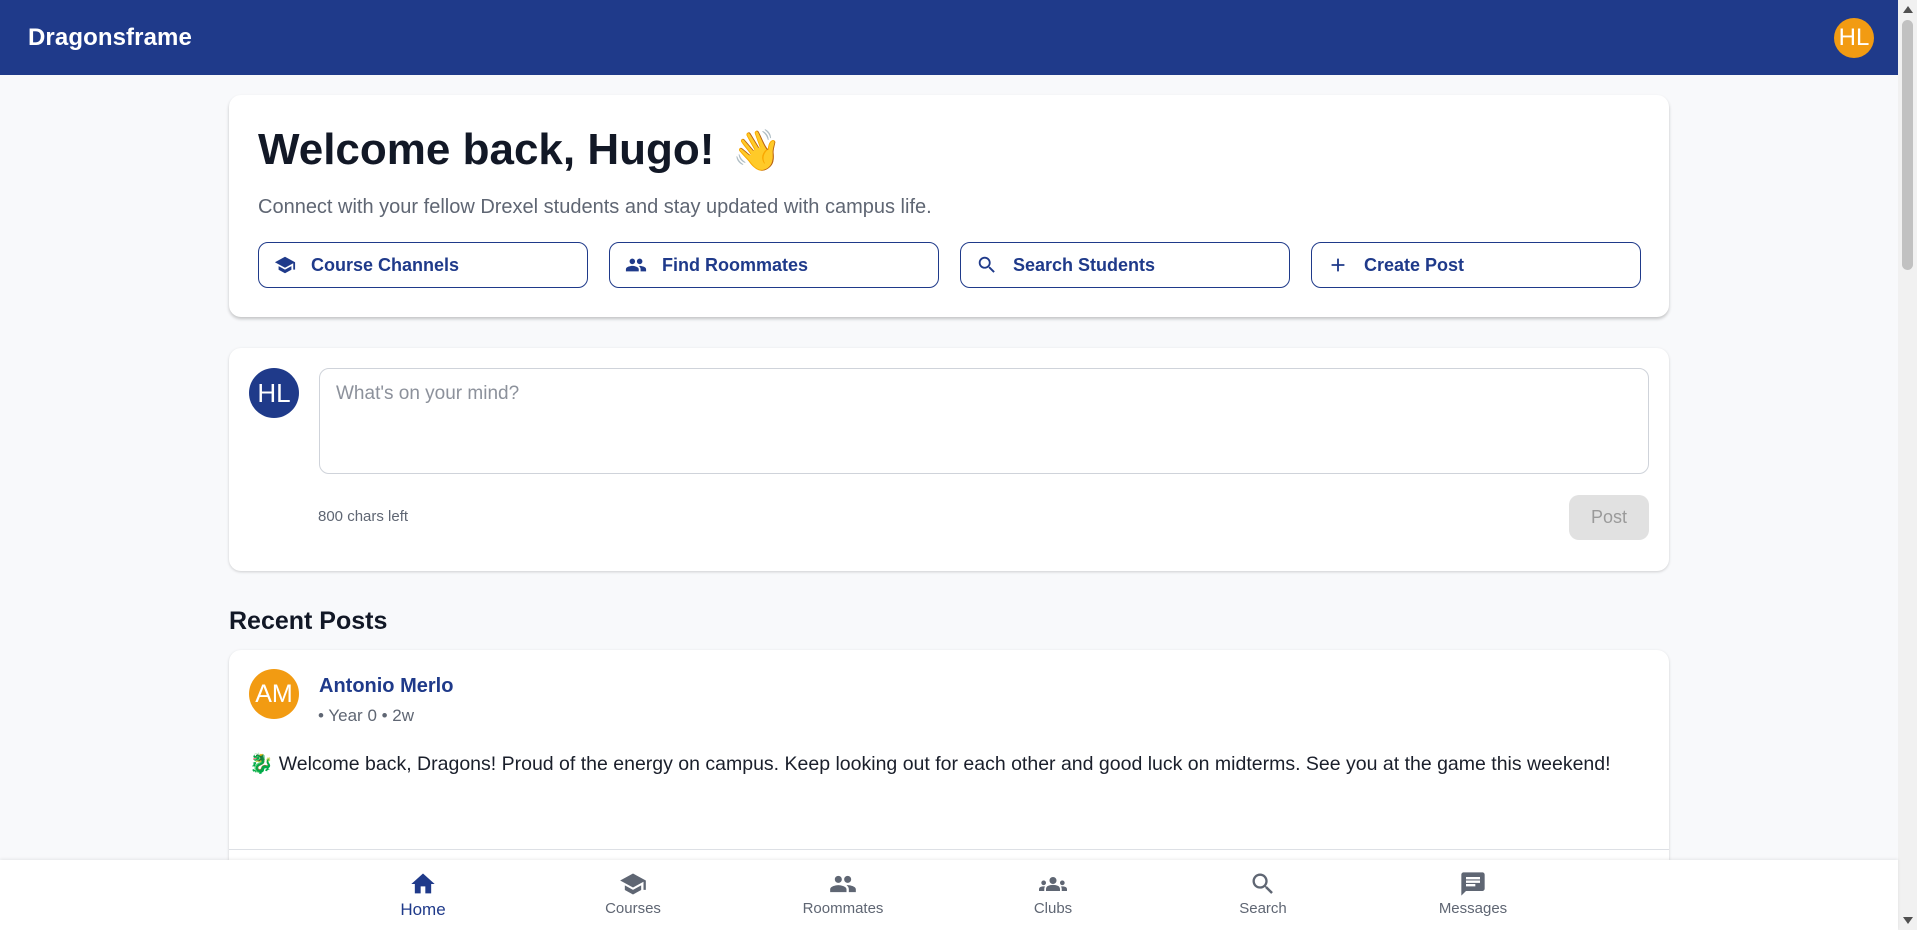 Image resolution: width=1917 pixels, height=930 pixels. Describe the element at coordinates (1907, 465) in the screenshot. I see `scrollbar` at that location.